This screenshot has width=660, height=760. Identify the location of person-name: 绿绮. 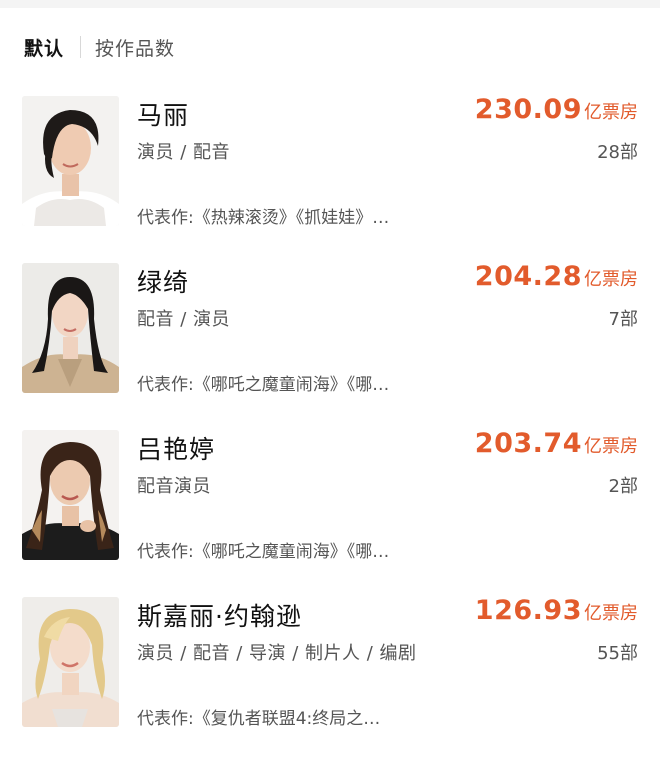
(163, 282).